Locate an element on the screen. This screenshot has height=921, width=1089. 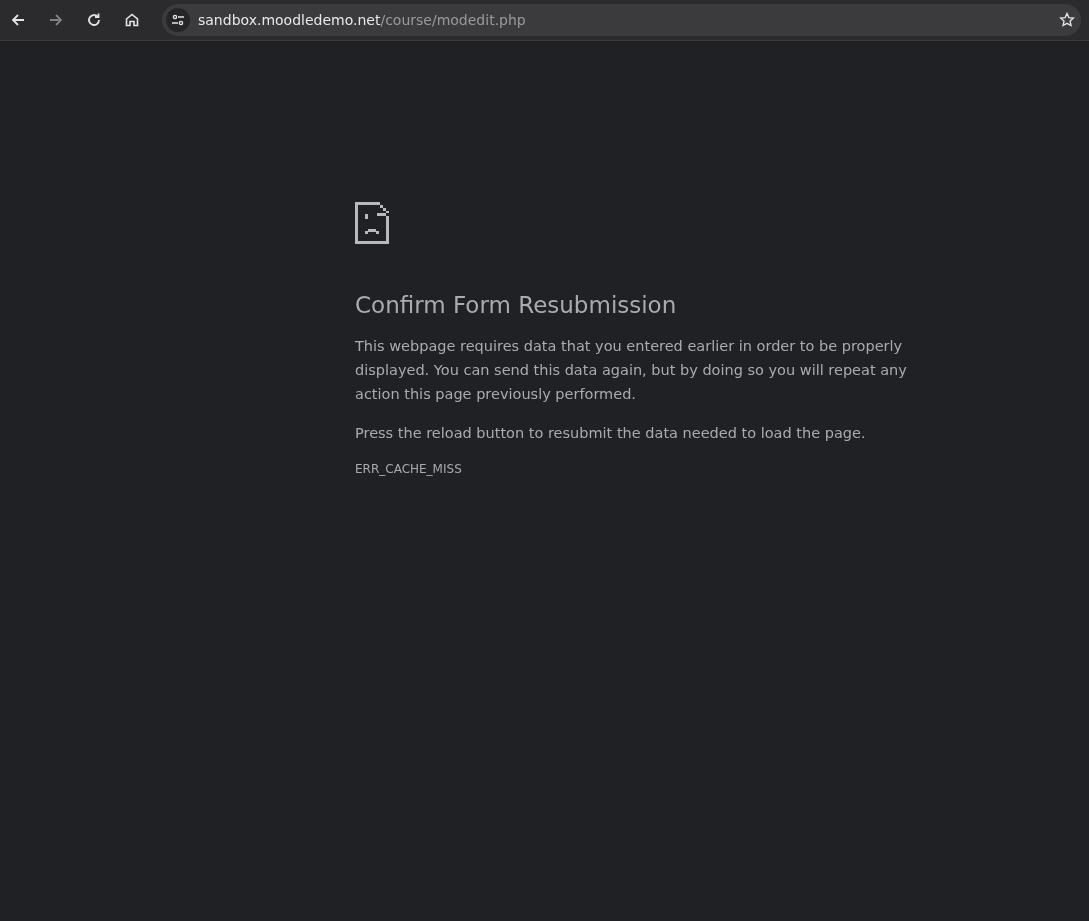
error-code: ERR_CACHE_MISS is located at coordinates (409, 469).